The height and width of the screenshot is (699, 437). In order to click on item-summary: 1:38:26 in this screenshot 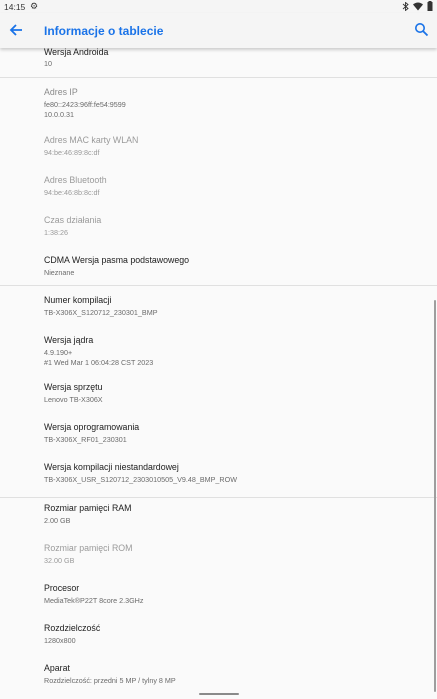, I will do `click(56, 232)`.